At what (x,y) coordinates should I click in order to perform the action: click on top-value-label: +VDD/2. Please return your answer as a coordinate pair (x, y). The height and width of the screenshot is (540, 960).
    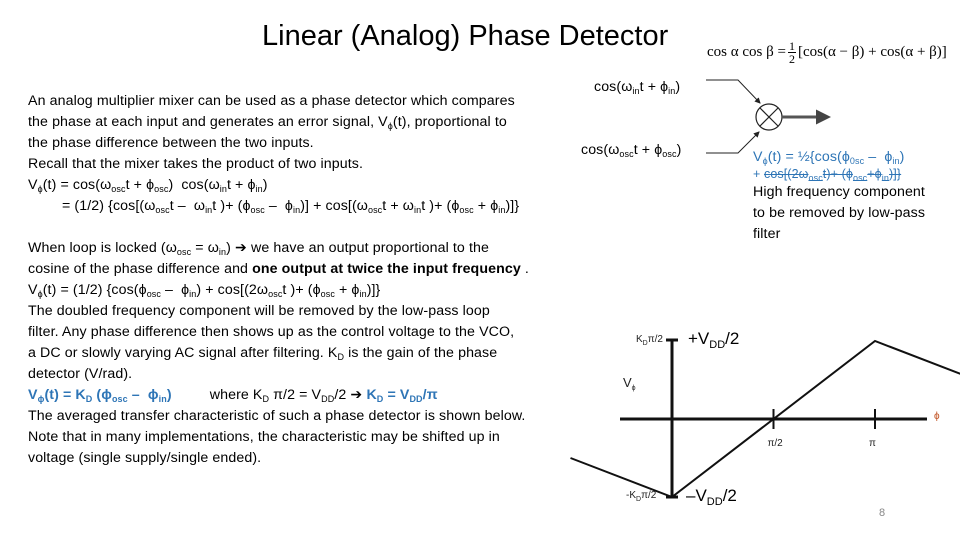
    Looking at the image, I should click on (714, 340).